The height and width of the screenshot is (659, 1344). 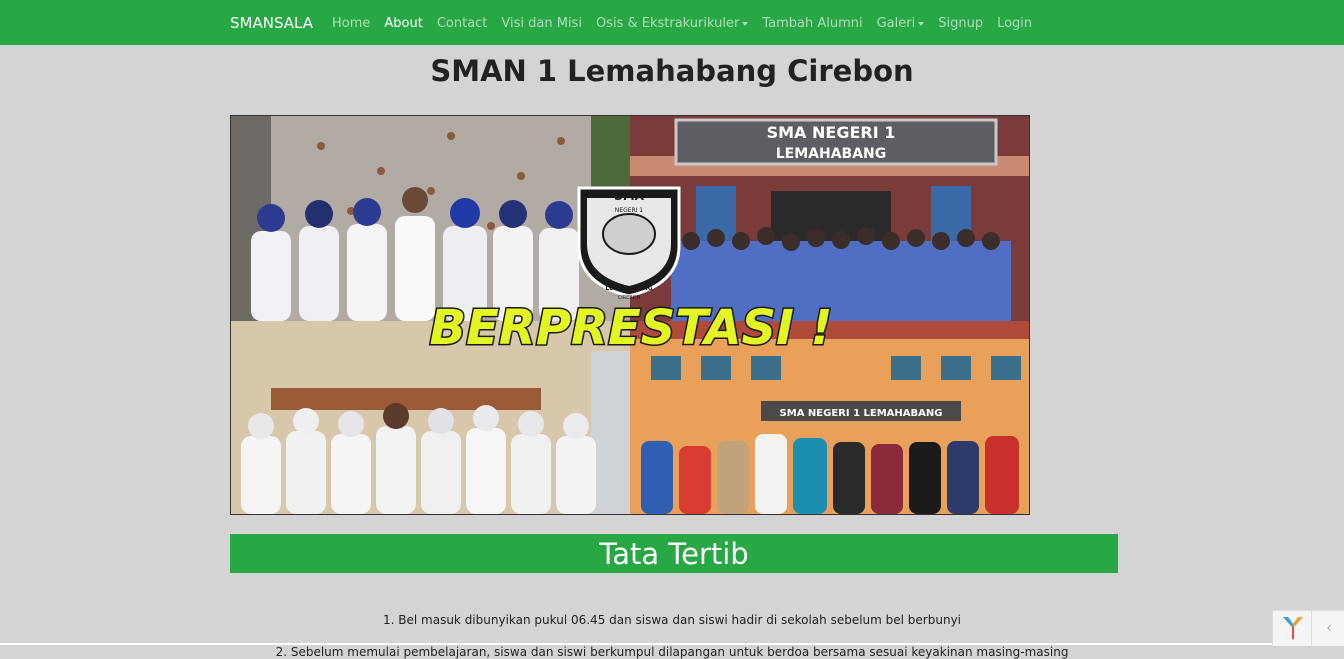 What do you see at coordinates (630, 328) in the screenshot?
I see `banner-headline: BERPRESTASI !` at bounding box center [630, 328].